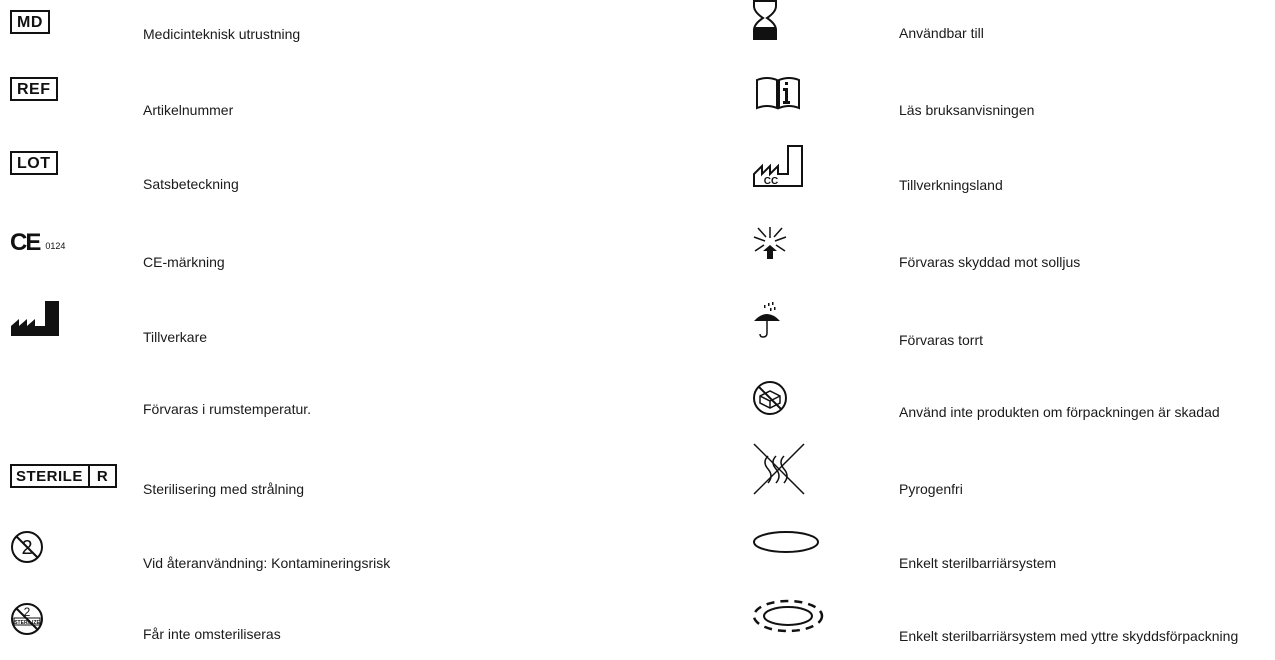 The height and width of the screenshot is (660, 1275). I want to click on list-item: MD Medicinteknisk utrustning, so click(320, 32).